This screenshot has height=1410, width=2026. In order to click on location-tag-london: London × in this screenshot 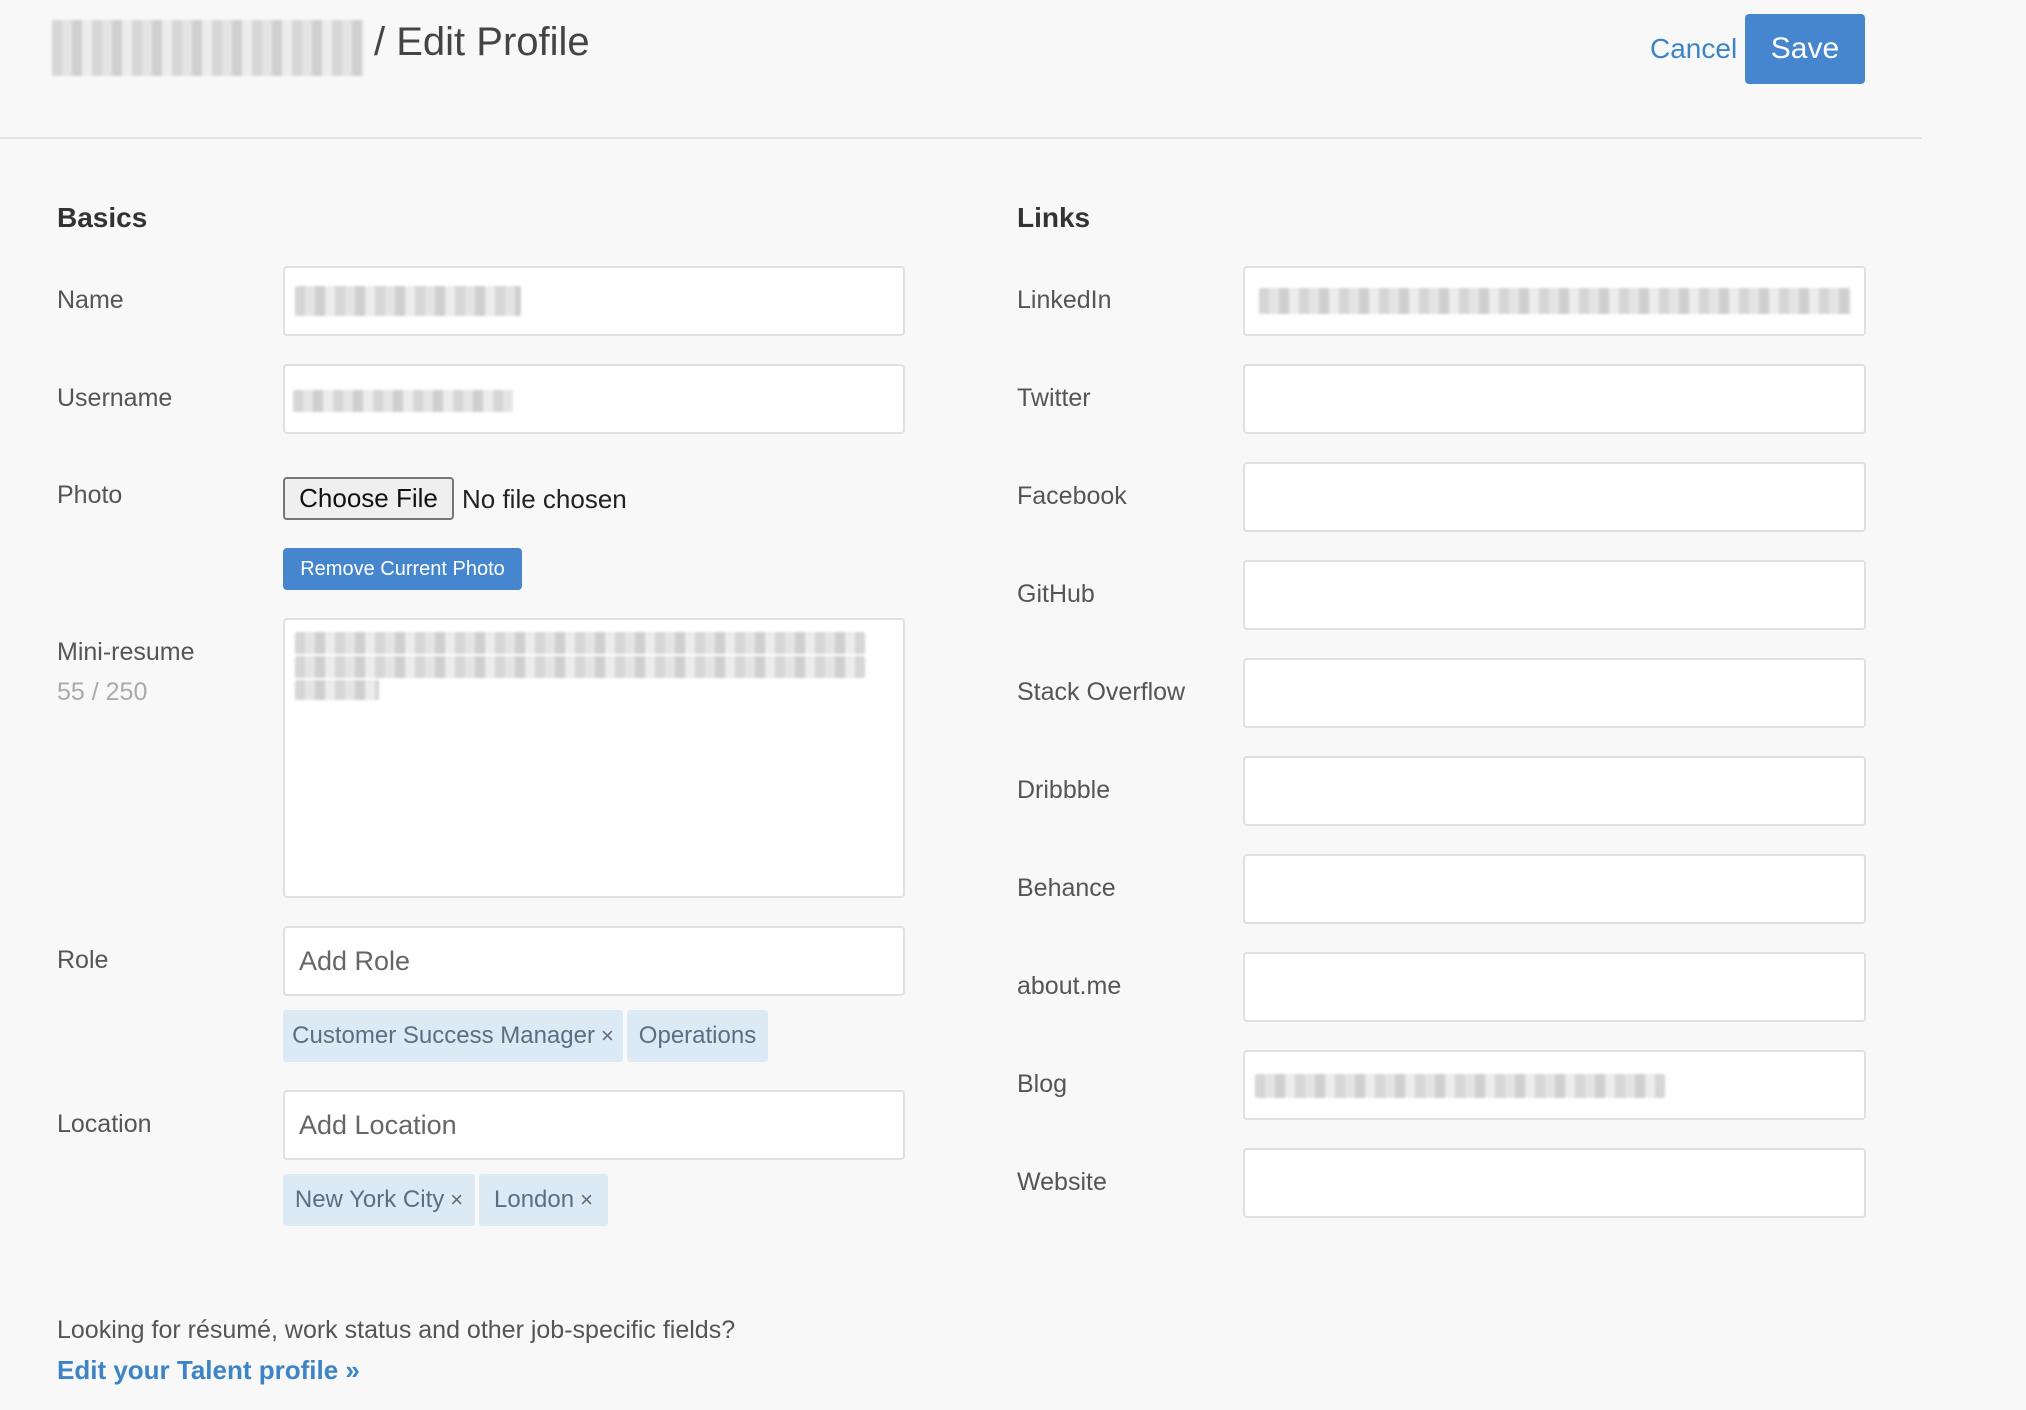, I will do `click(543, 1200)`.